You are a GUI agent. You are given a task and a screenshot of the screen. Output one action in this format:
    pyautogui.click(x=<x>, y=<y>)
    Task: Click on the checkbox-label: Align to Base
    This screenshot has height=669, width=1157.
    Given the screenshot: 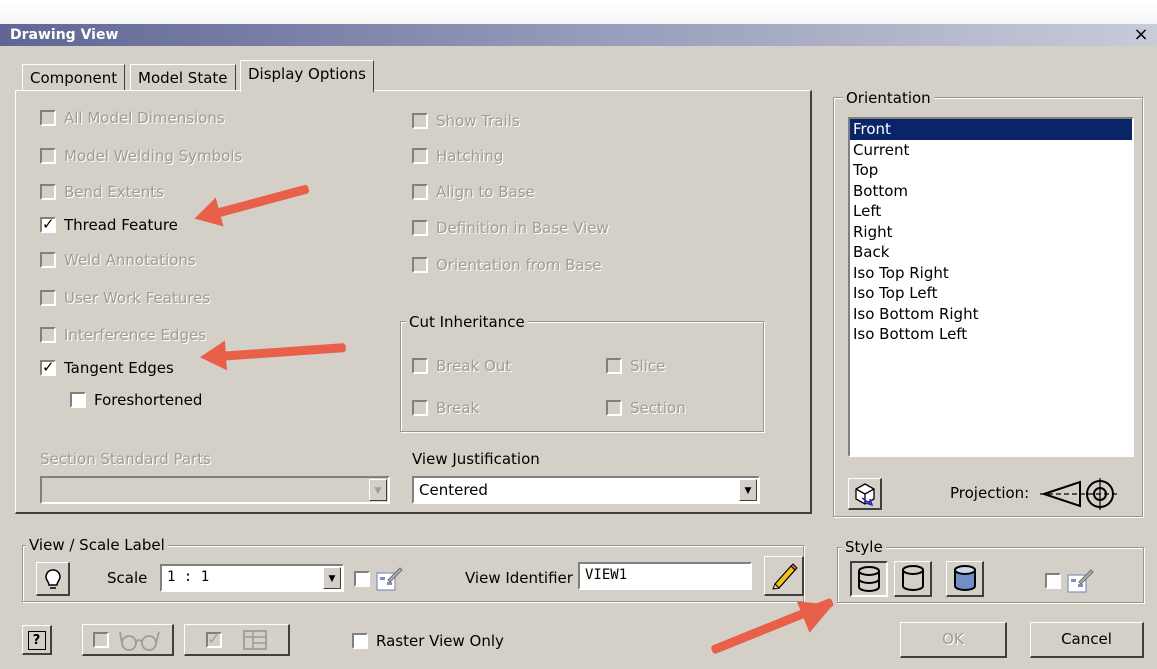 What is the action you would take?
    pyautogui.click(x=485, y=192)
    